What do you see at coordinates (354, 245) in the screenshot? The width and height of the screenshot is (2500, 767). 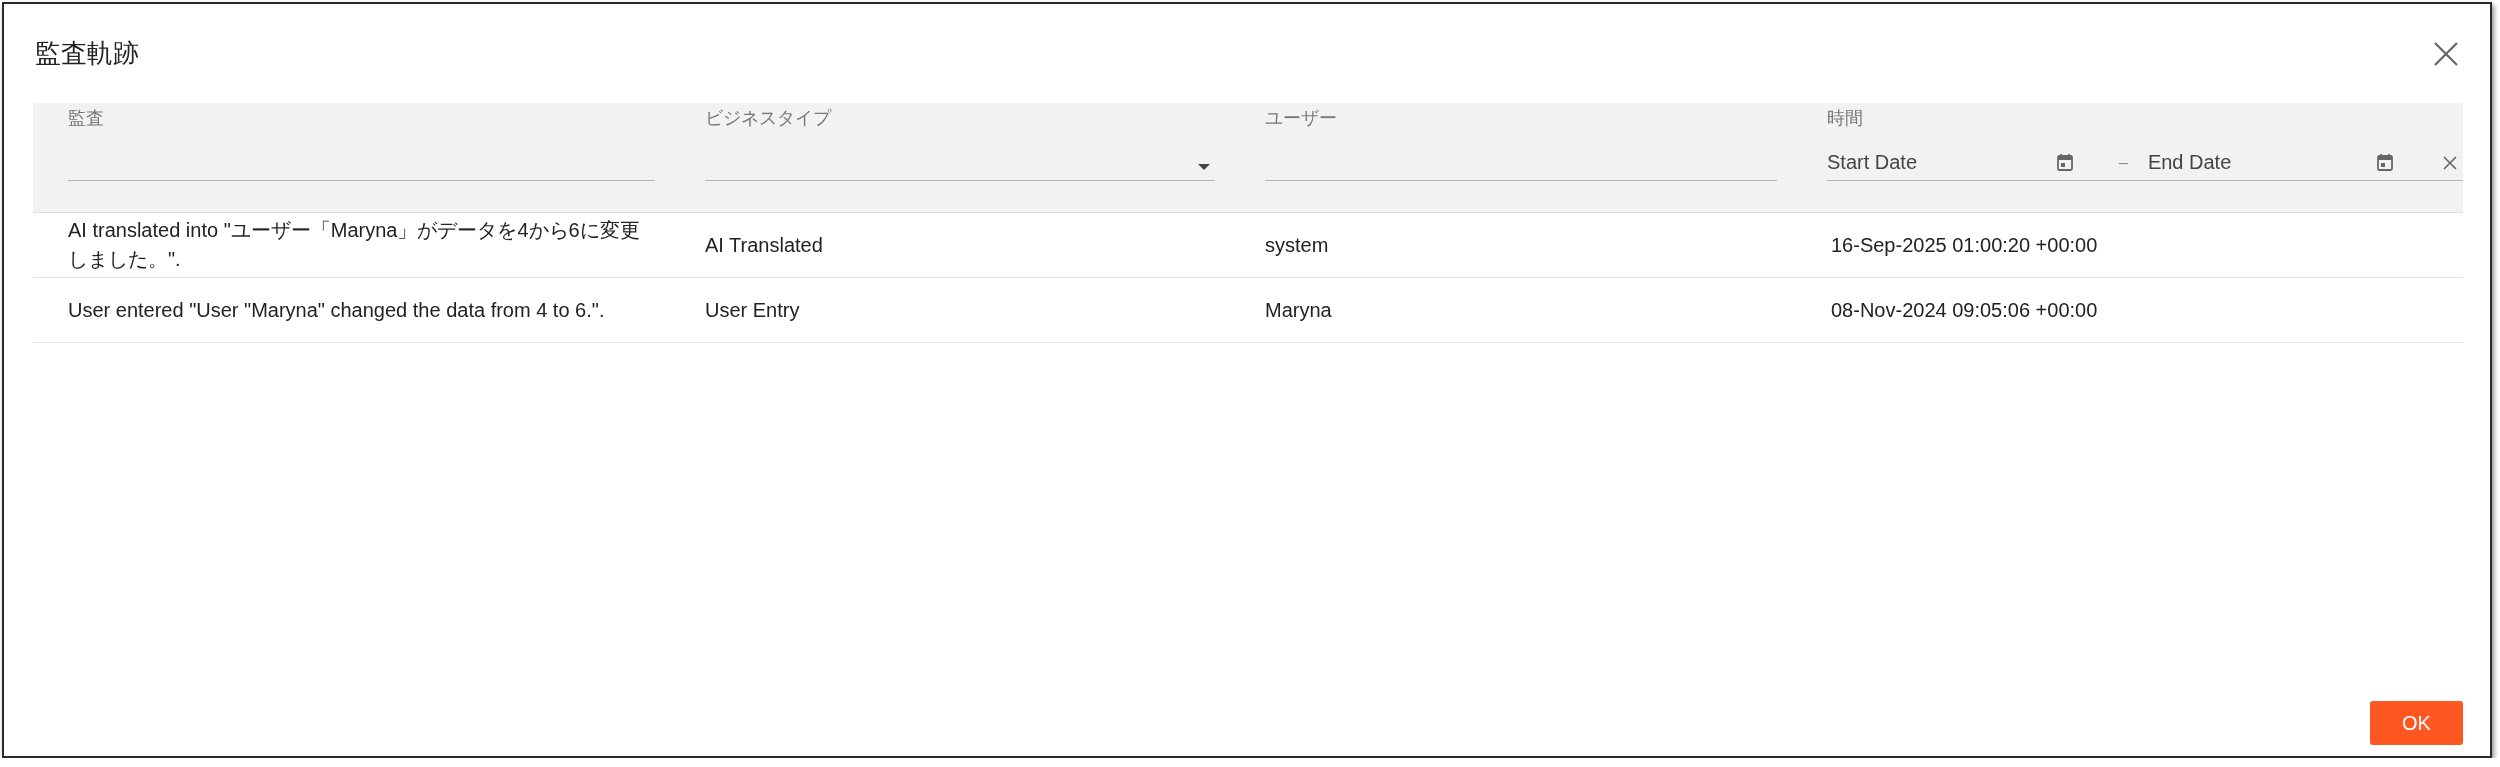 I see `table-cell-text: AI translated into "ユーザー「Maryna」がデータを4から6に変更しました。".` at bounding box center [354, 245].